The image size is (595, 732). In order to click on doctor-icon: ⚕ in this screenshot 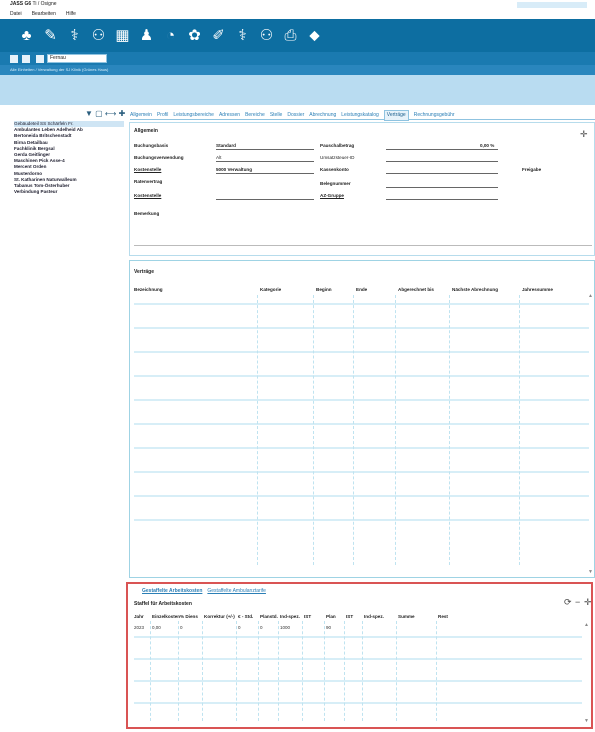, I will do `click(242, 35)`.